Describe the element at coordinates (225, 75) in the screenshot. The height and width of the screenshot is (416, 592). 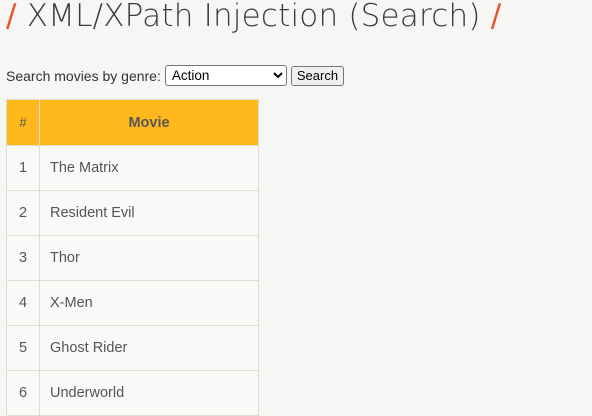
I see `genre-select: Action` at that location.